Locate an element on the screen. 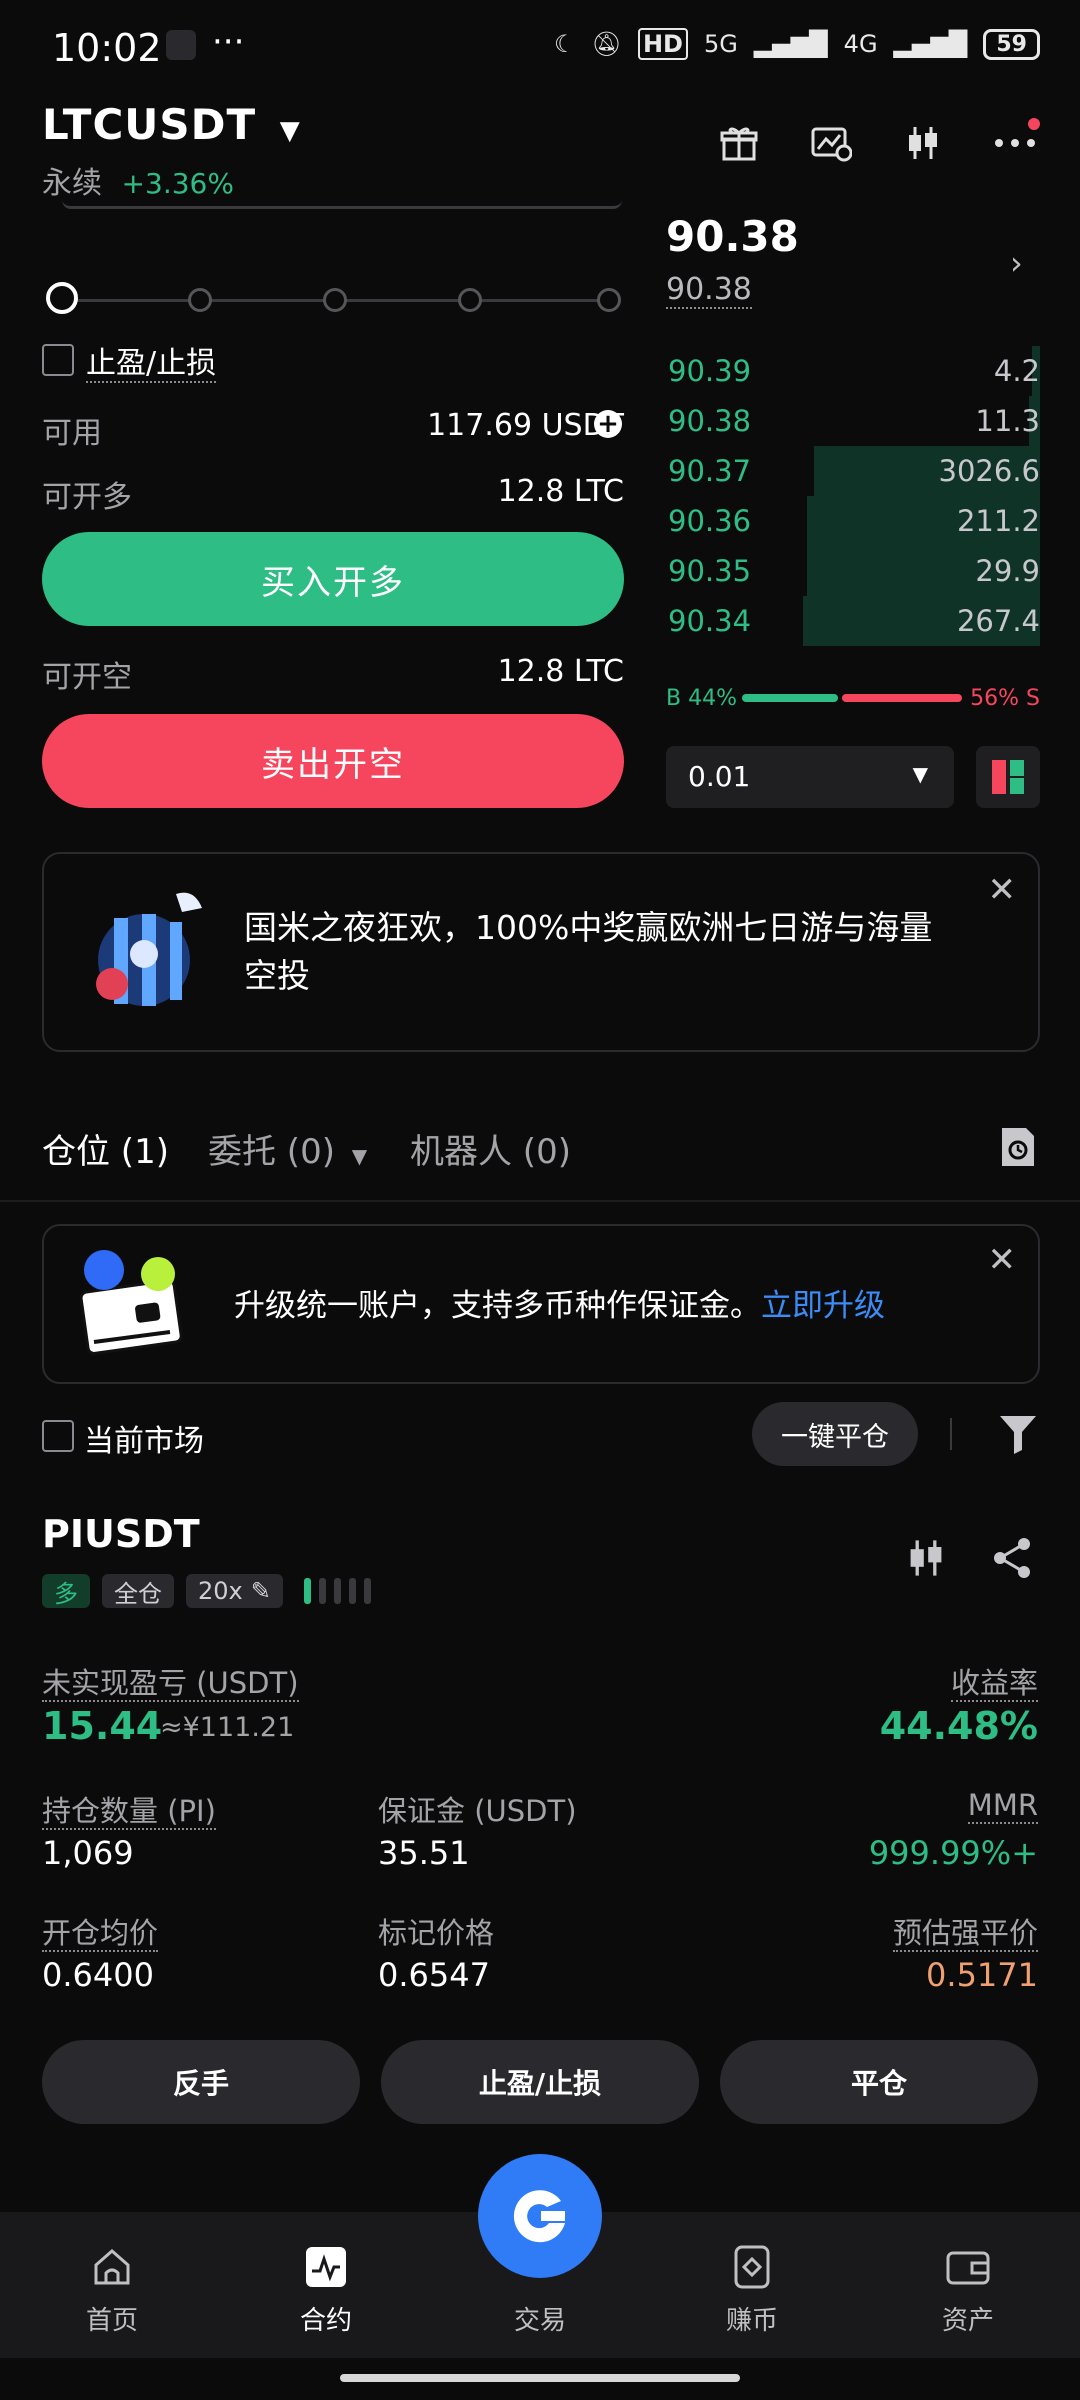  filter-icon is located at coordinates (1018, 1435).